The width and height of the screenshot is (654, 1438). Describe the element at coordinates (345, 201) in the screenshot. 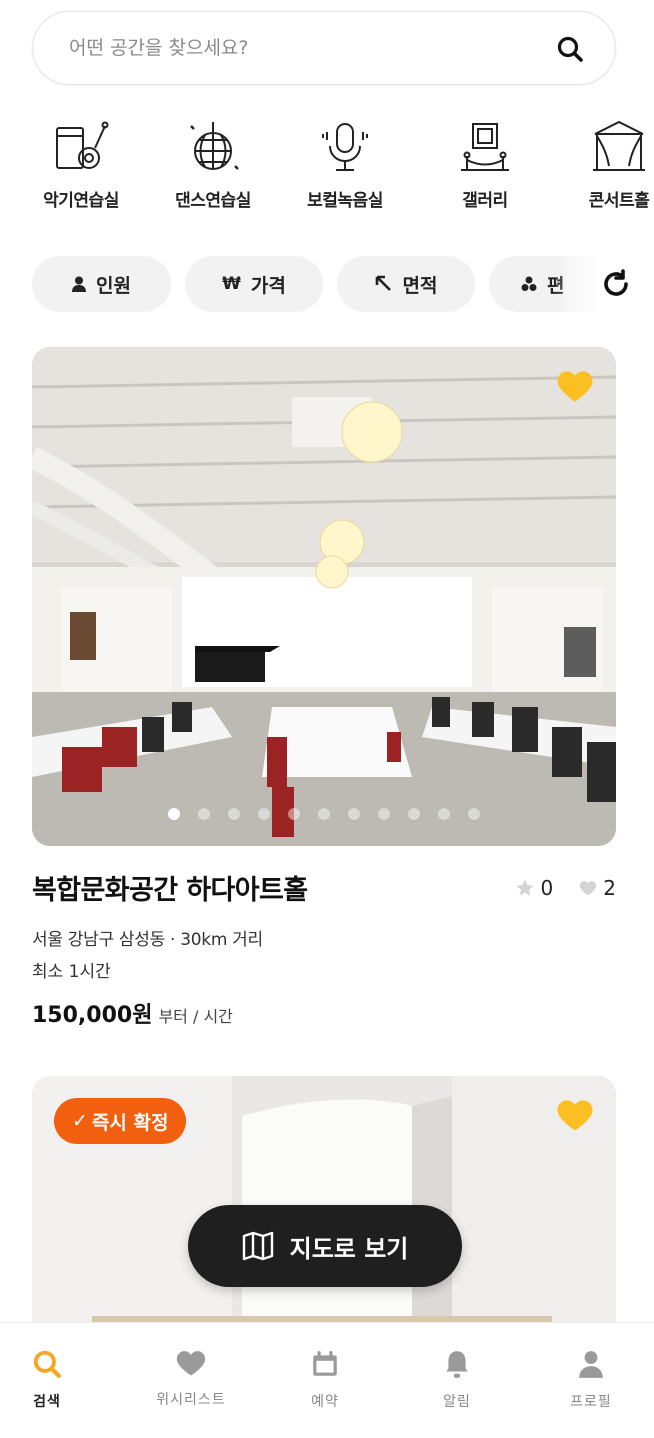

I see `category-label: 보컬녹음실` at that location.